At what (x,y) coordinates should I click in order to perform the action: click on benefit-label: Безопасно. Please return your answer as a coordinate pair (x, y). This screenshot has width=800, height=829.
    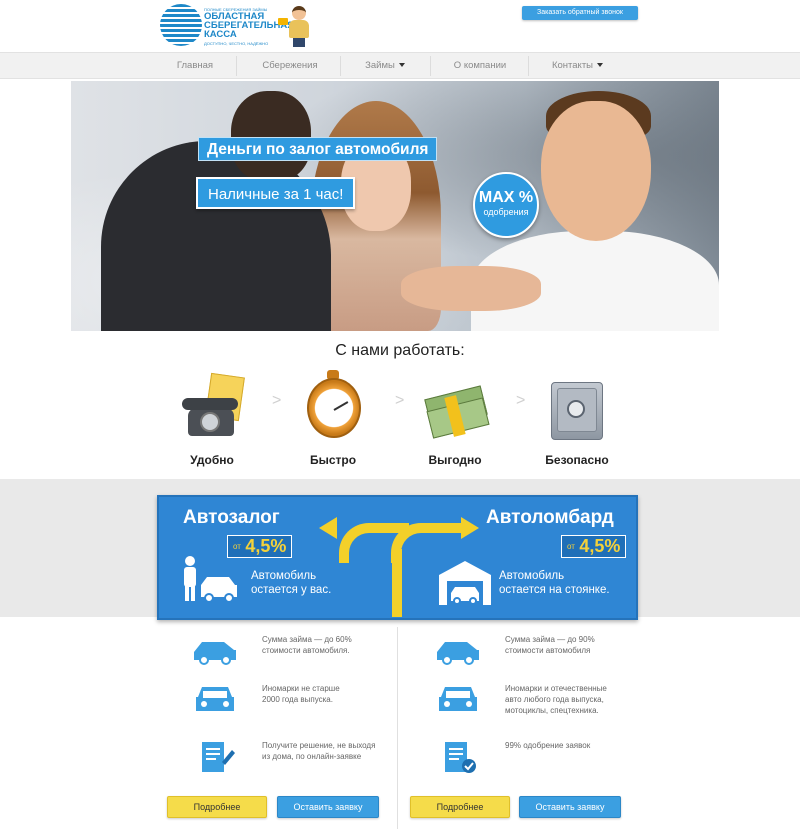
    Looking at the image, I should click on (577, 460).